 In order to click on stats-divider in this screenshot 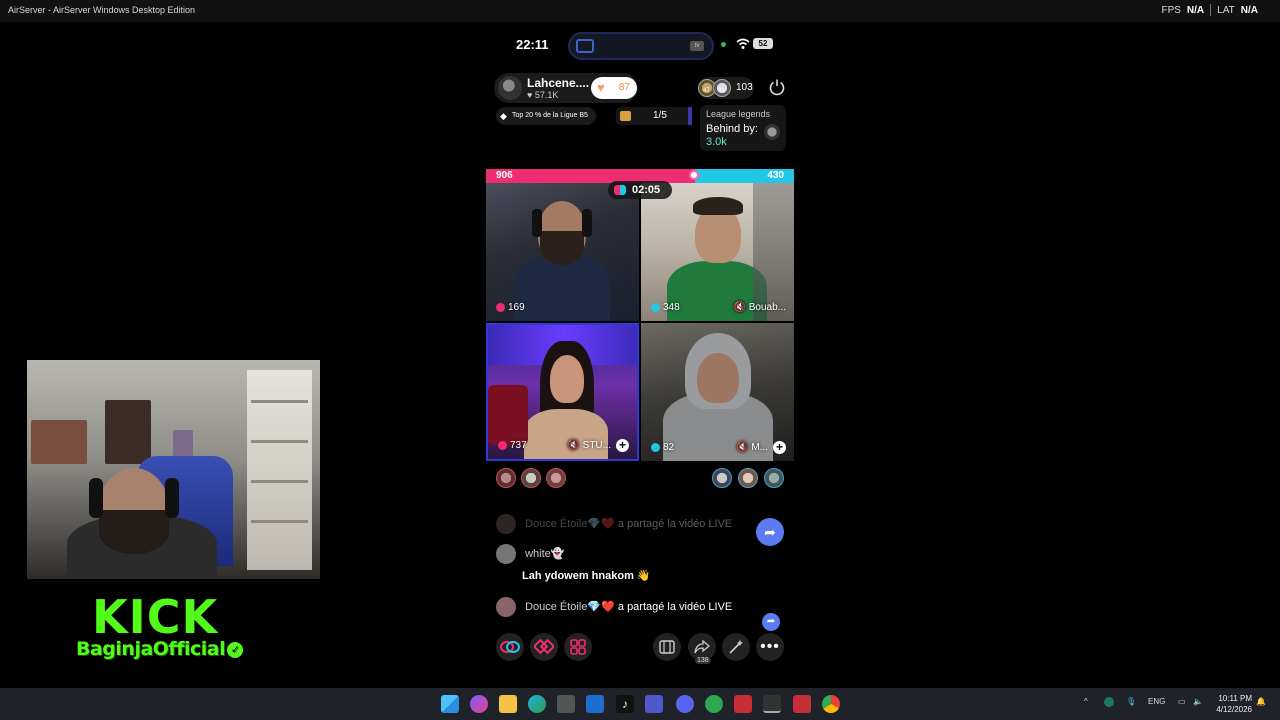, I will do `click(1211, 10)`.